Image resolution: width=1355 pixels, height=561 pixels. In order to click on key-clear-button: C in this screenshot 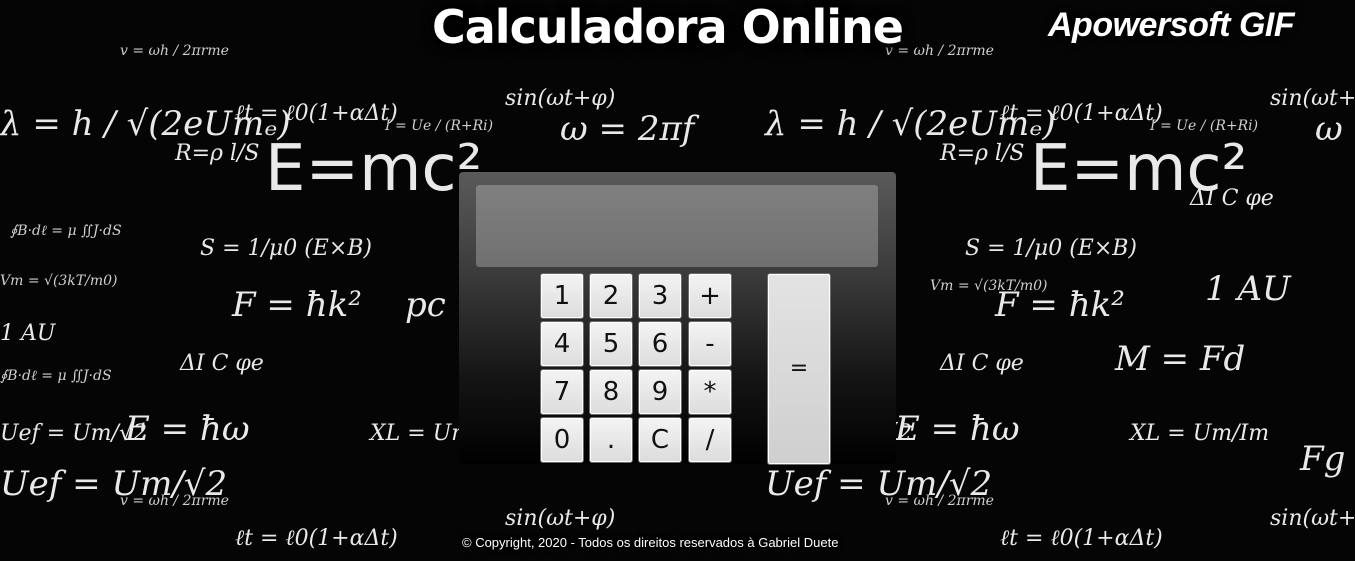, I will do `click(660, 440)`.